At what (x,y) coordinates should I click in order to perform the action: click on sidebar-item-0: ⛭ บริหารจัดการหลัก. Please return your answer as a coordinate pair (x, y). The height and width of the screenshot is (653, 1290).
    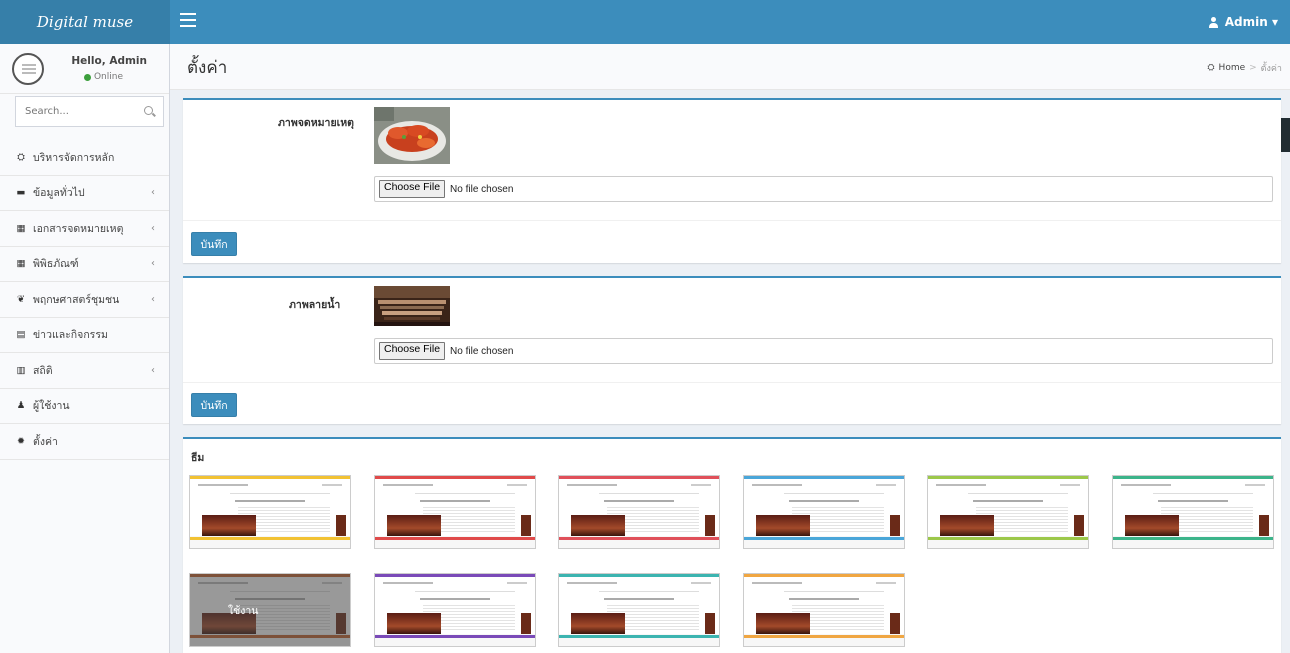
    Looking at the image, I should click on (84, 158).